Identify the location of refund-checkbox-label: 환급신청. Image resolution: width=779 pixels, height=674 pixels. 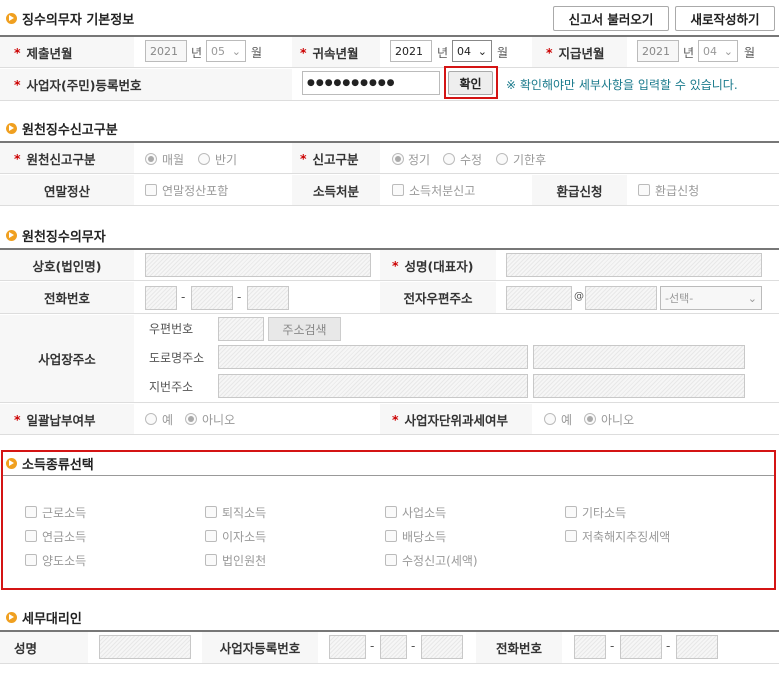
(677, 191).